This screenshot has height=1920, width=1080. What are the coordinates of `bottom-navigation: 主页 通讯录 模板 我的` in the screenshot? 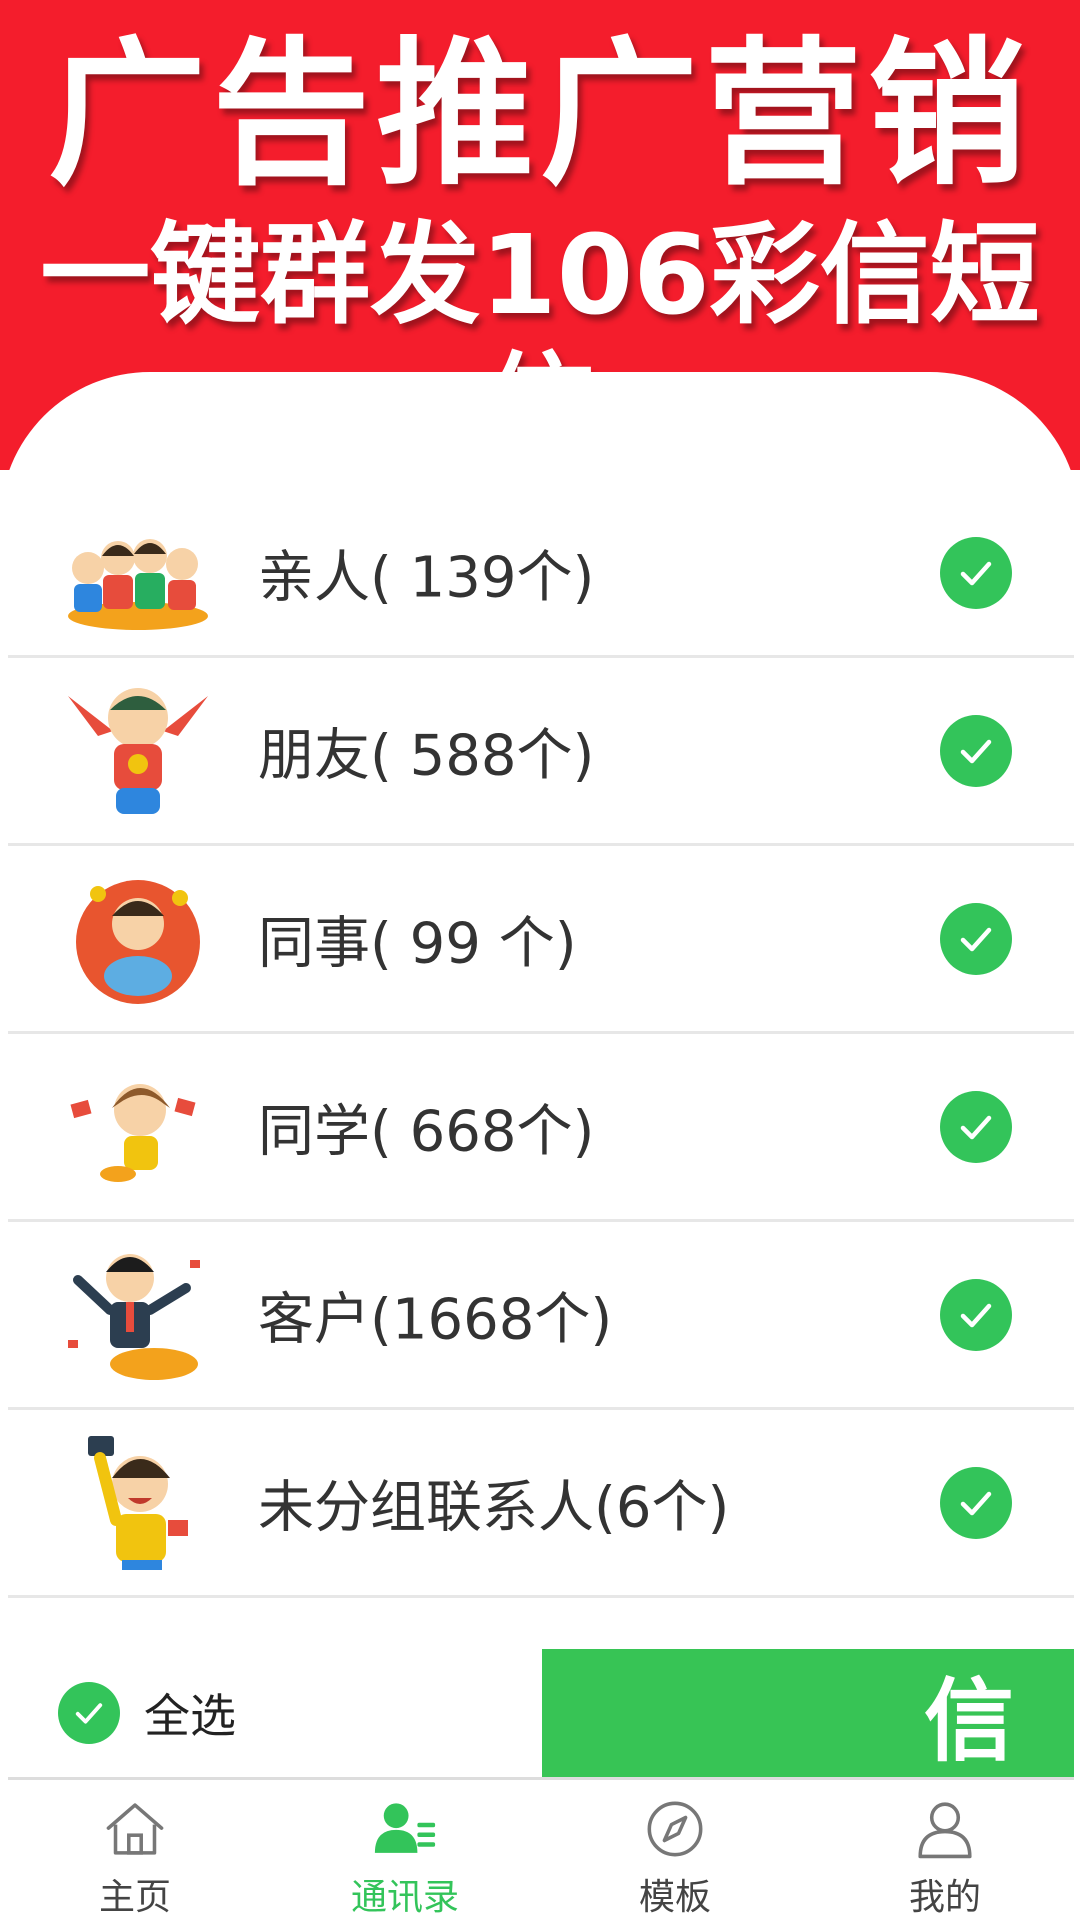 It's located at (540, 1851).